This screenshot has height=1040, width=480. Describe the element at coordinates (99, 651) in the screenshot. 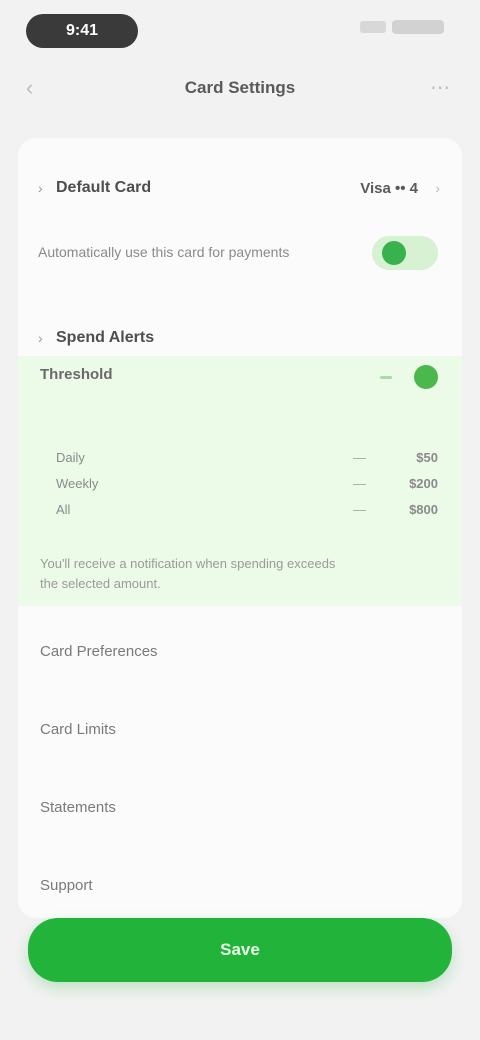

I see `list-item-label: Card Preferences` at that location.